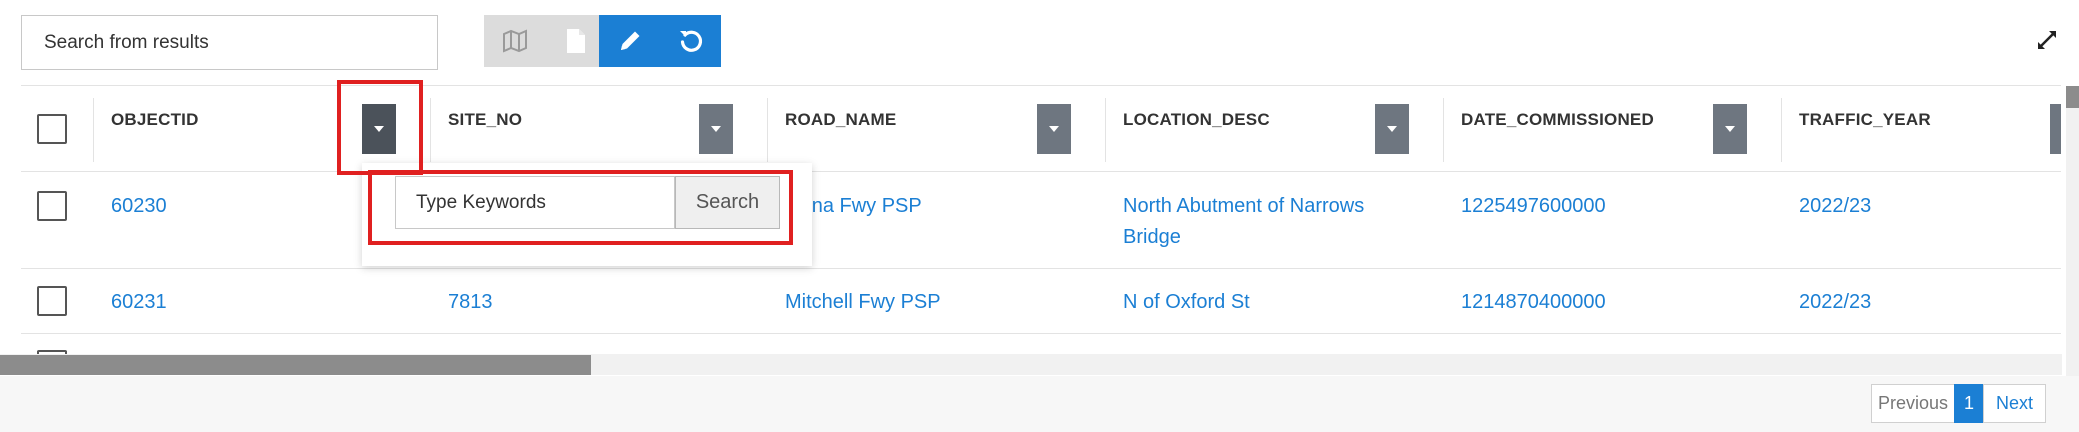 The width and height of the screenshot is (2079, 432). I want to click on column-header-site-no: SITE_NO, so click(485, 120).